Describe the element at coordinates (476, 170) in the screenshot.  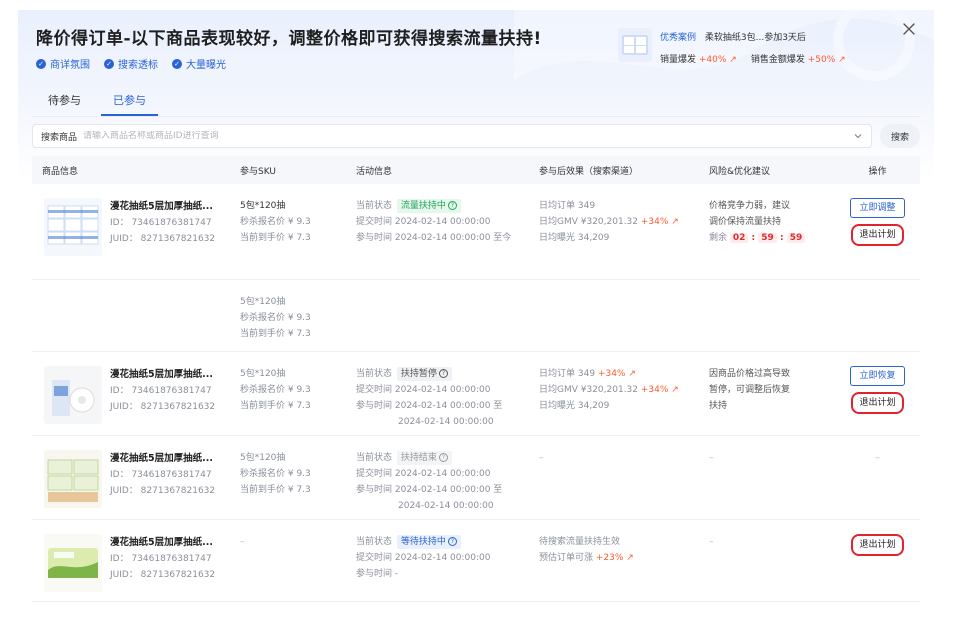
I see `table-header: 商品信息 参与SKU 活动信息 参与后效果（搜索渠道） 风险&优化建议 操作` at that location.